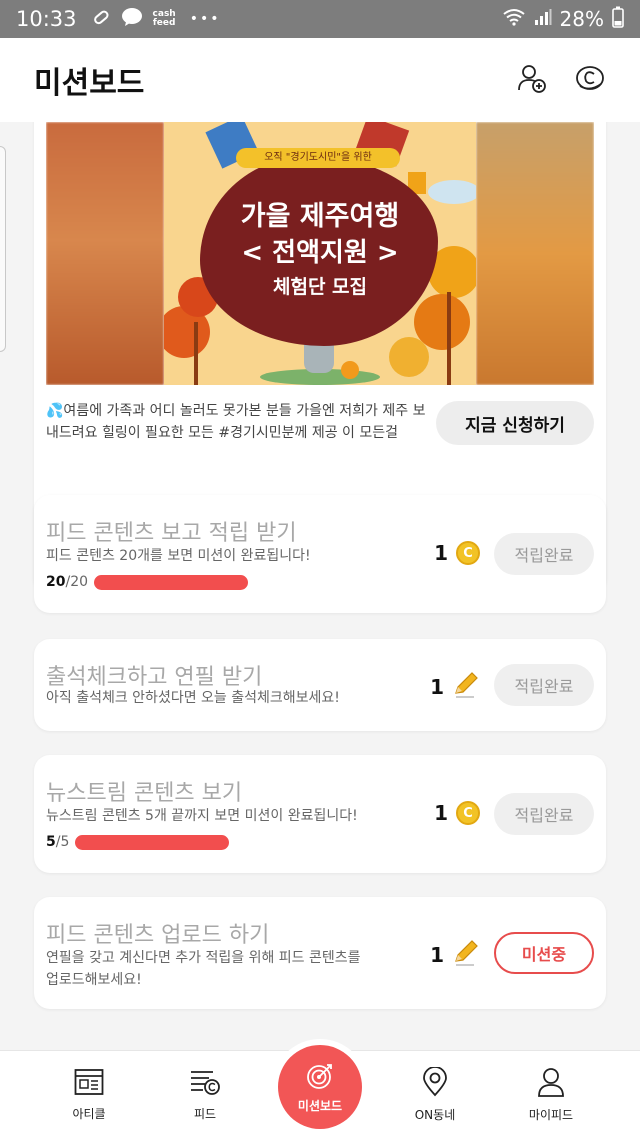 This screenshot has height=1138, width=640. Describe the element at coordinates (132, 19) in the screenshot. I see `chat-icon` at that location.